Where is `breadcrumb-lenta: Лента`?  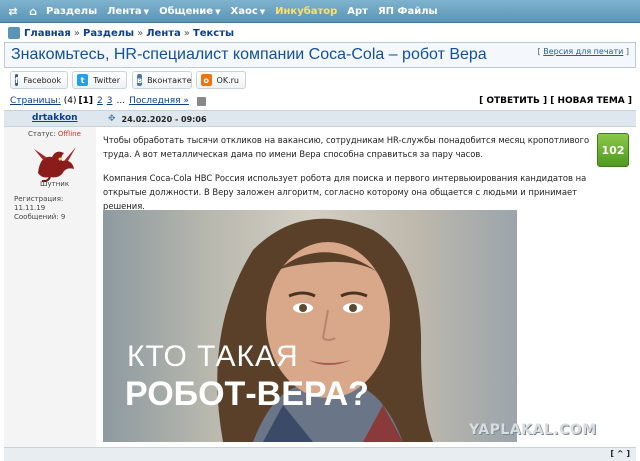
breadcrumb-lenta: Лента is located at coordinates (163, 33).